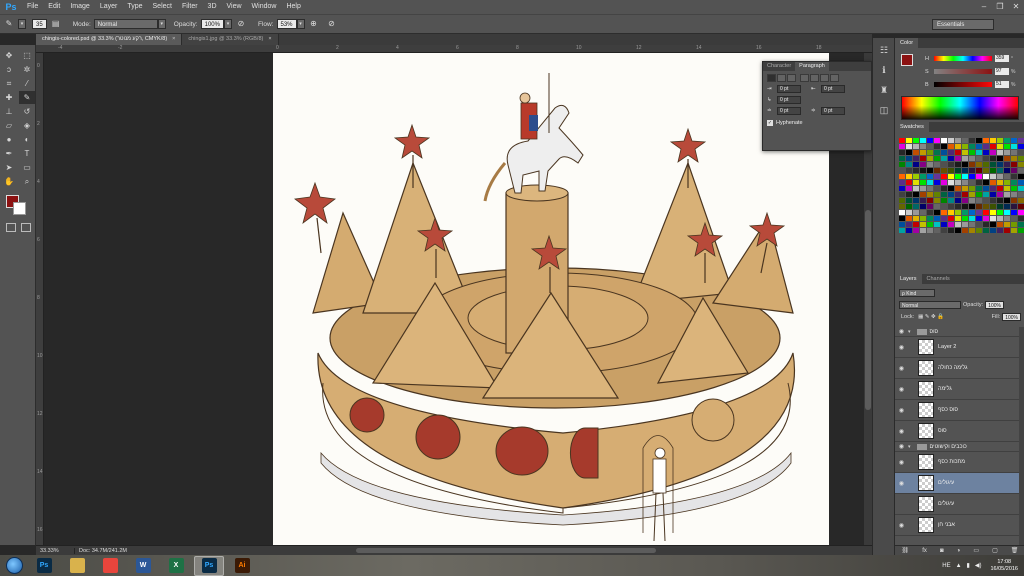 This screenshot has width=1024, height=576. I want to click on tab-character: Character, so click(779, 66).